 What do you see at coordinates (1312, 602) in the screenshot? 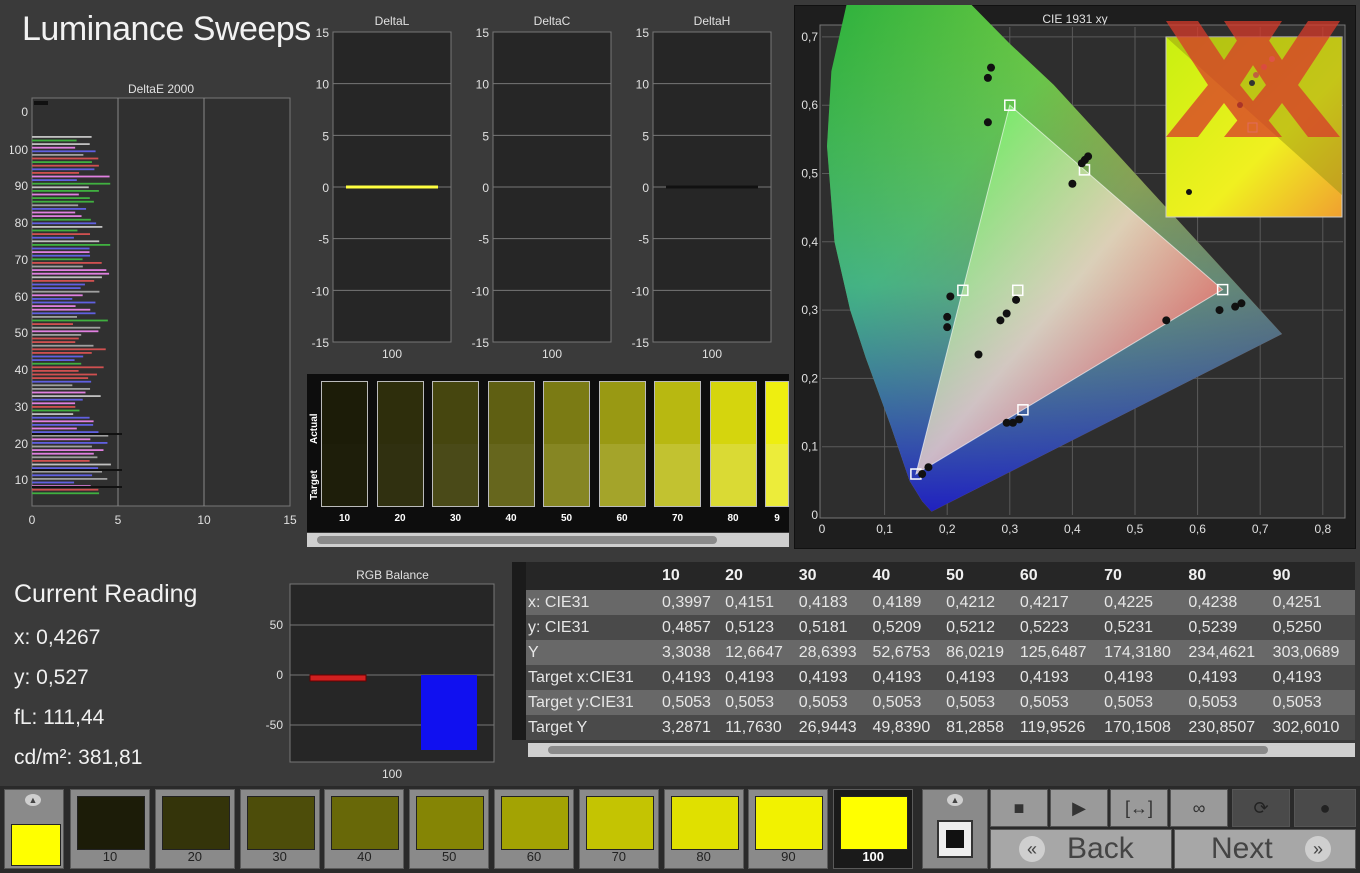
I see `table-cell: 0,4251` at bounding box center [1312, 602].